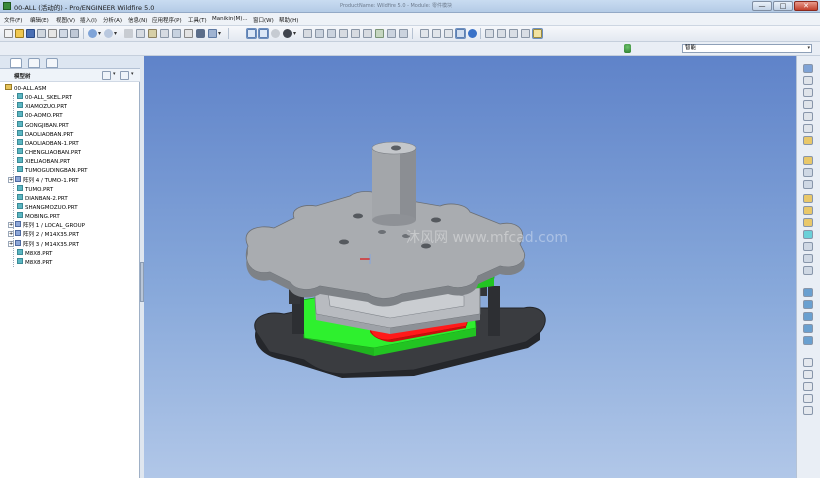 Image resolution: width=820 pixels, height=478 pixels. I want to click on tree-item: CHENGLIAOBAN.PRT, so click(49, 152).